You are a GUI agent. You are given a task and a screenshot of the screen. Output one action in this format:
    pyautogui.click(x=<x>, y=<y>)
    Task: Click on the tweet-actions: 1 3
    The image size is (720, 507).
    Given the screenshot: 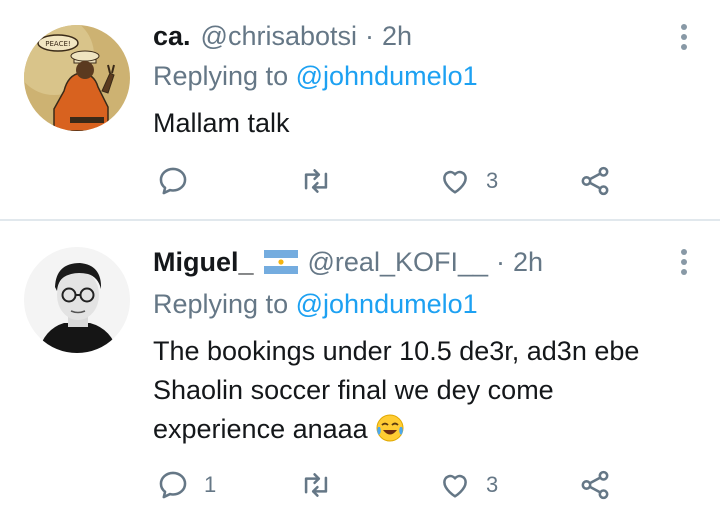 What is the action you would take?
    pyautogui.click(x=360, y=485)
    